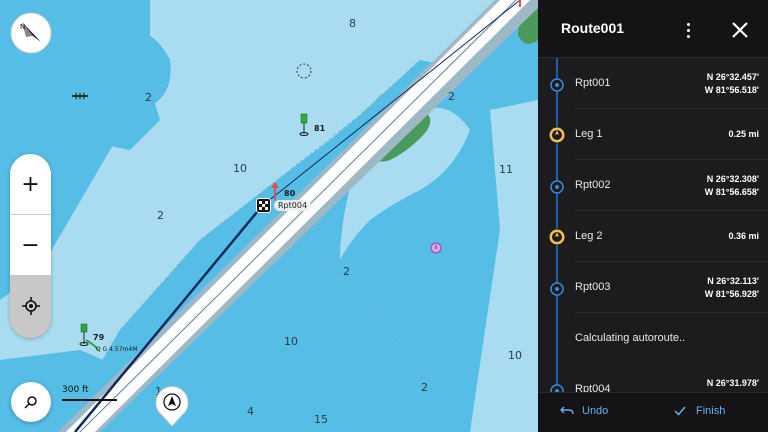 Image resolution: width=768 pixels, height=432 pixels. What do you see at coordinates (743, 236) in the screenshot?
I see `leg-distance: 0.36 mi` at bounding box center [743, 236].